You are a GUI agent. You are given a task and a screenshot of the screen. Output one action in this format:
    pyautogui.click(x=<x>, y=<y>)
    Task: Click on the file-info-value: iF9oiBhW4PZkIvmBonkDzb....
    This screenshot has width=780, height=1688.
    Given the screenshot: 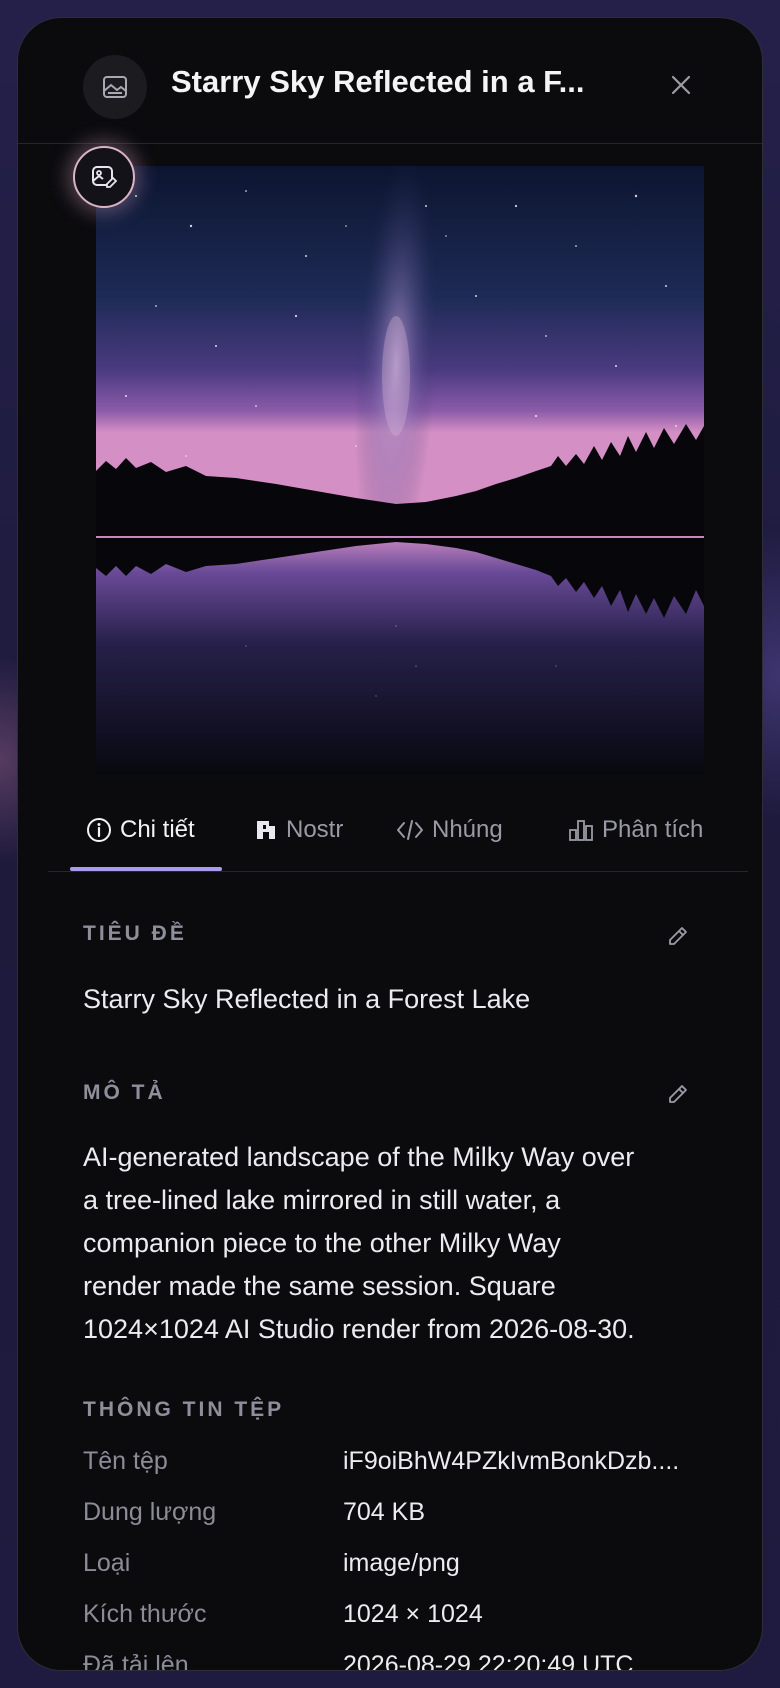 What is the action you would take?
    pyautogui.click(x=511, y=1461)
    